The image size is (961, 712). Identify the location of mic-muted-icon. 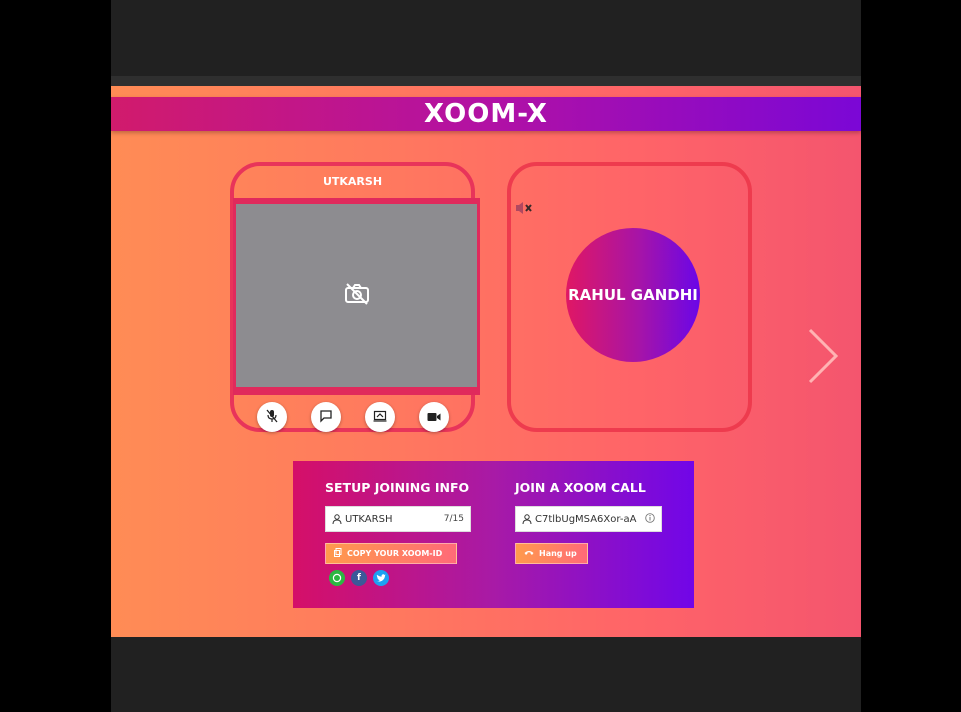
(272, 417).